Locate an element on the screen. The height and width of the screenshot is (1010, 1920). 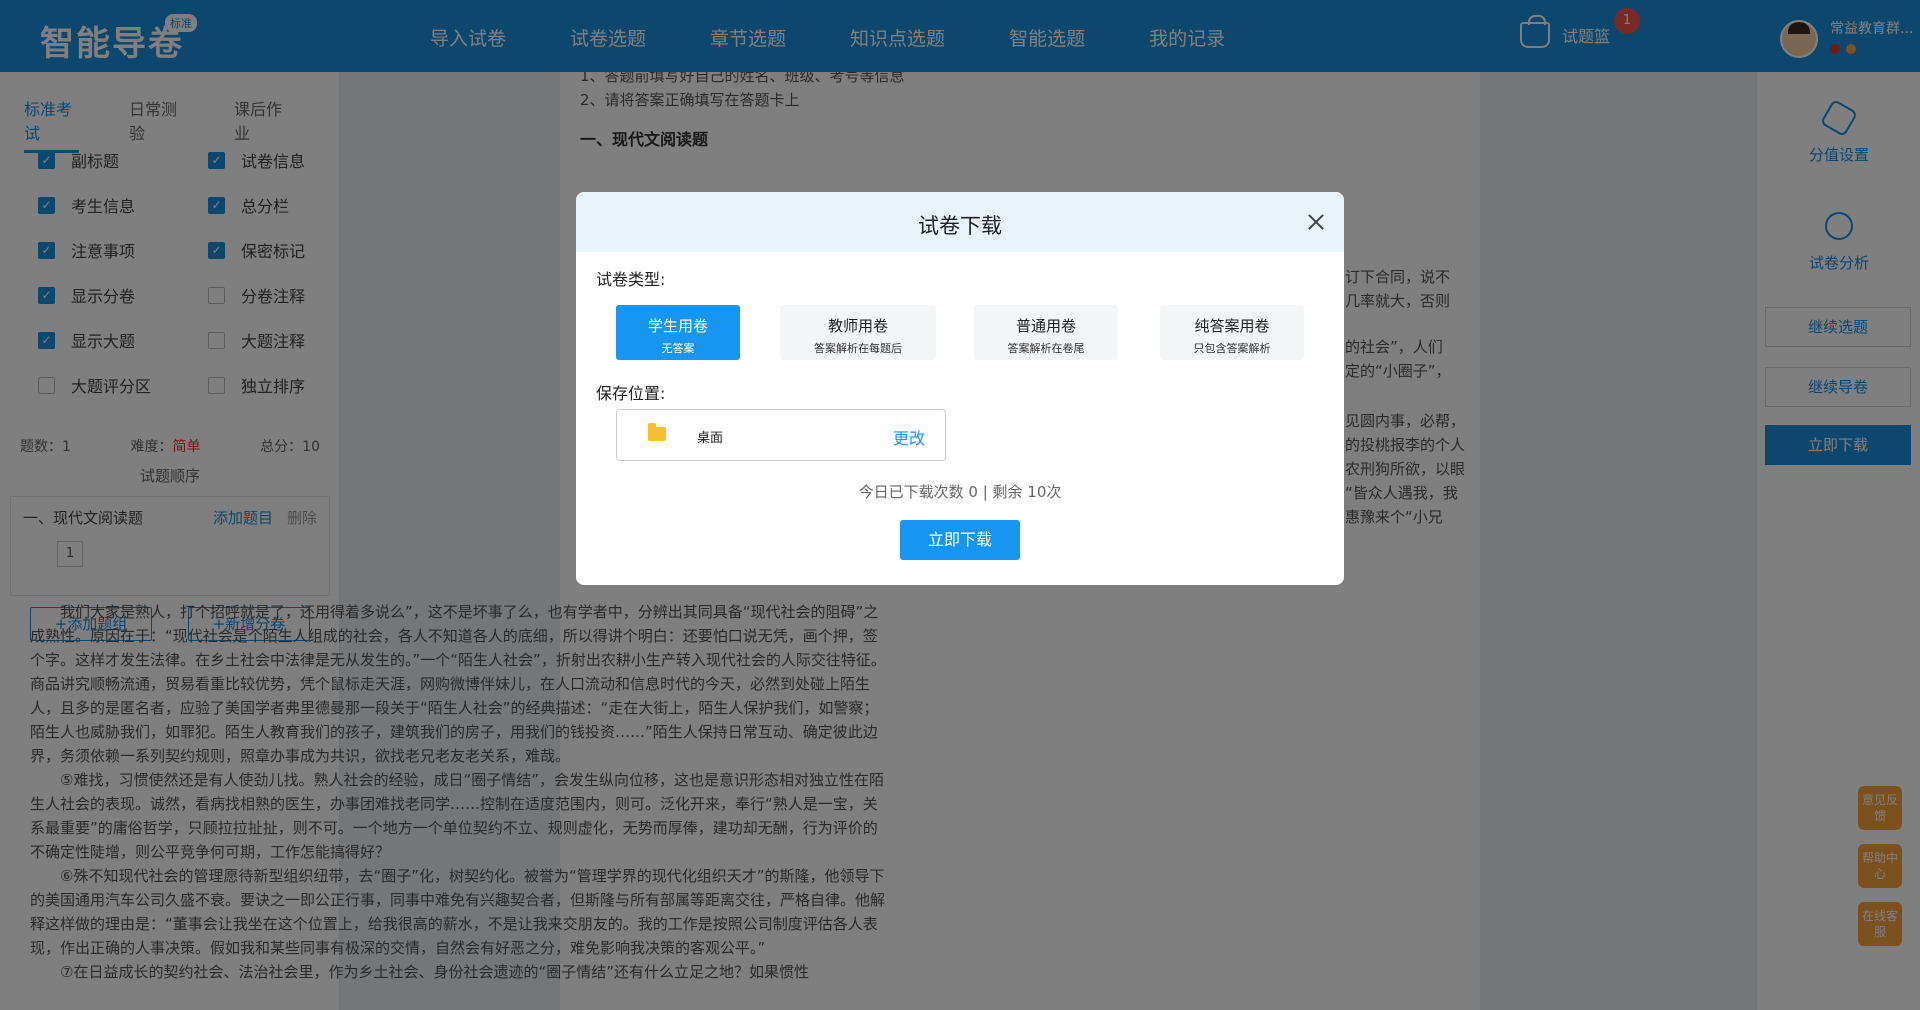
type-answer-only: 纯答案用卷 只包含答案解析 is located at coordinates (1232, 332).